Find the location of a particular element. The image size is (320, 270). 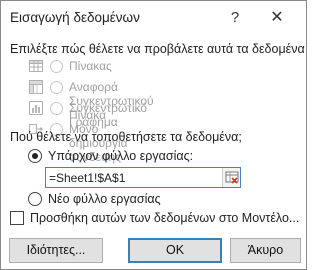

close-icon: ✕ is located at coordinates (277, 17).